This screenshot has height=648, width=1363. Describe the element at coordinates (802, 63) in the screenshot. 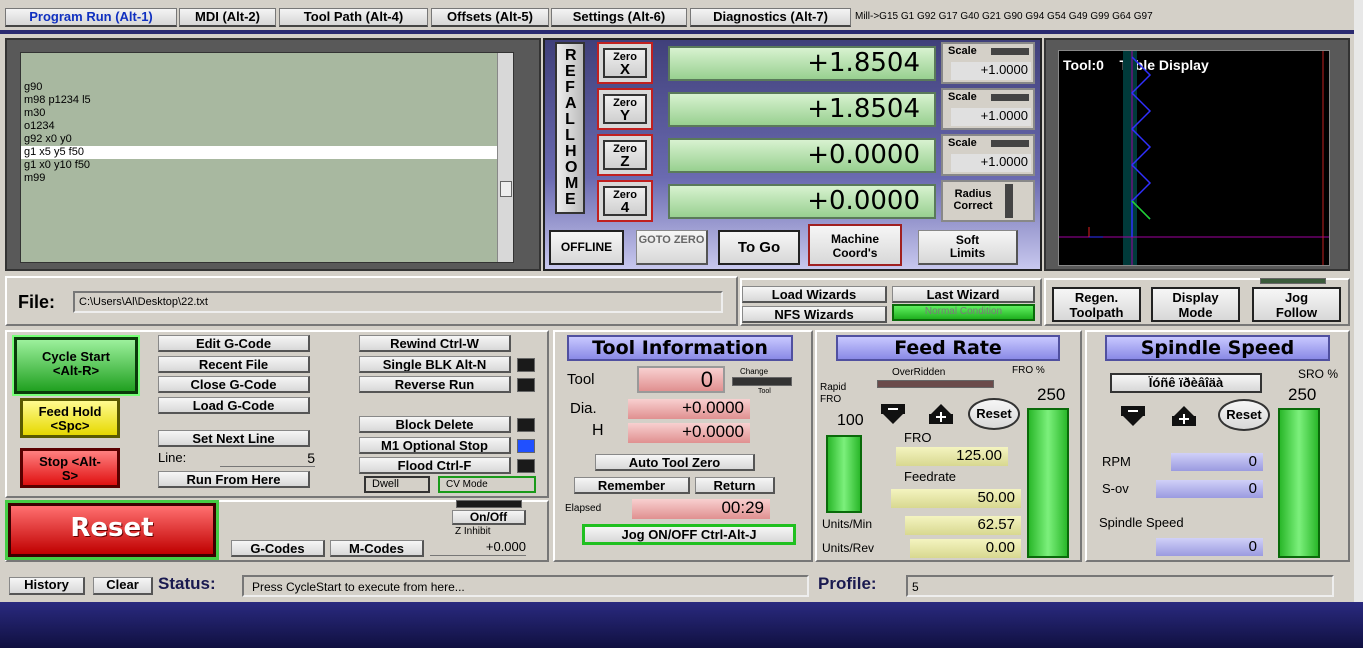

I see `dro-x-value: +1.8504` at that location.